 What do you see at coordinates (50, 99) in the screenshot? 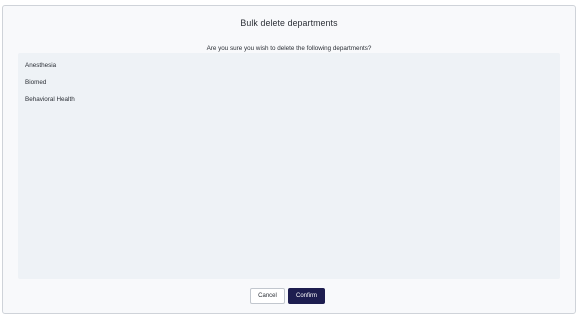
I see `list-item: Behavioral Health` at bounding box center [50, 99].